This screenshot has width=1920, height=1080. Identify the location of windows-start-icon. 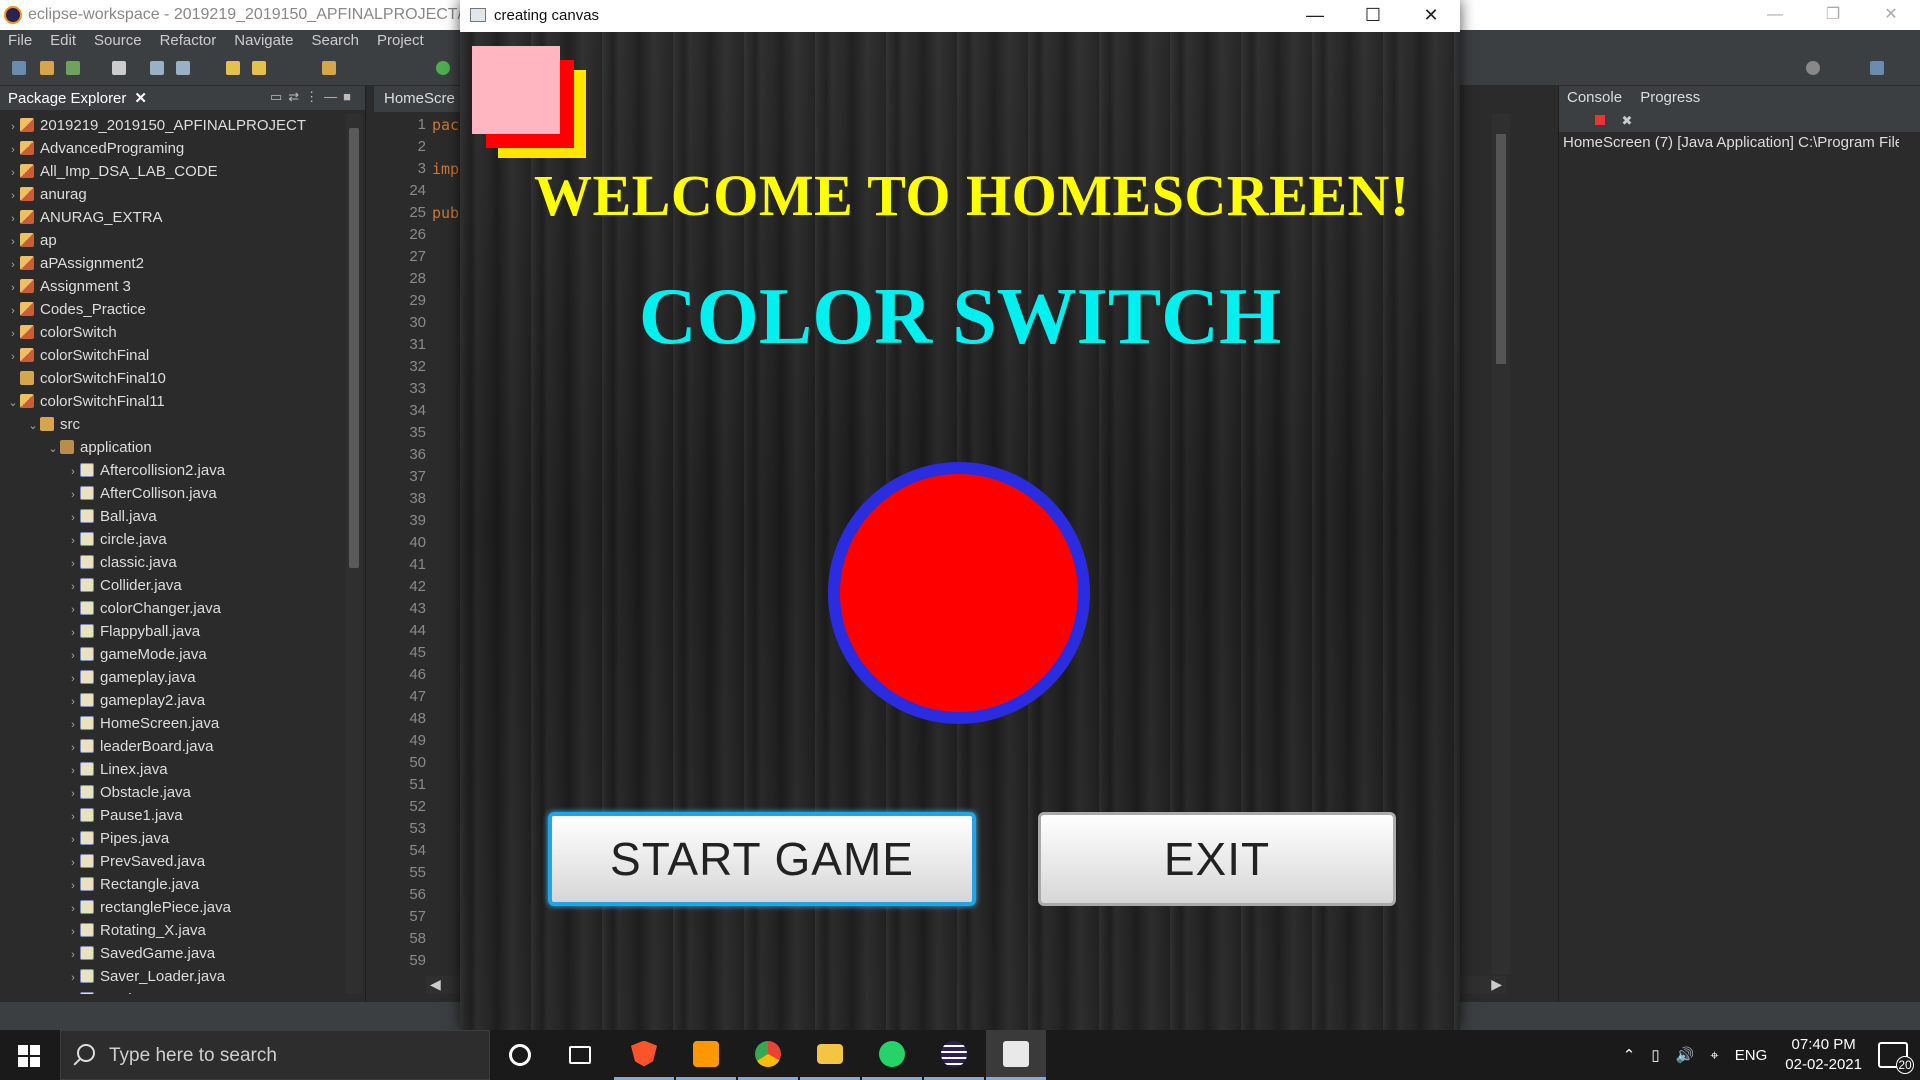
(29, 1056).